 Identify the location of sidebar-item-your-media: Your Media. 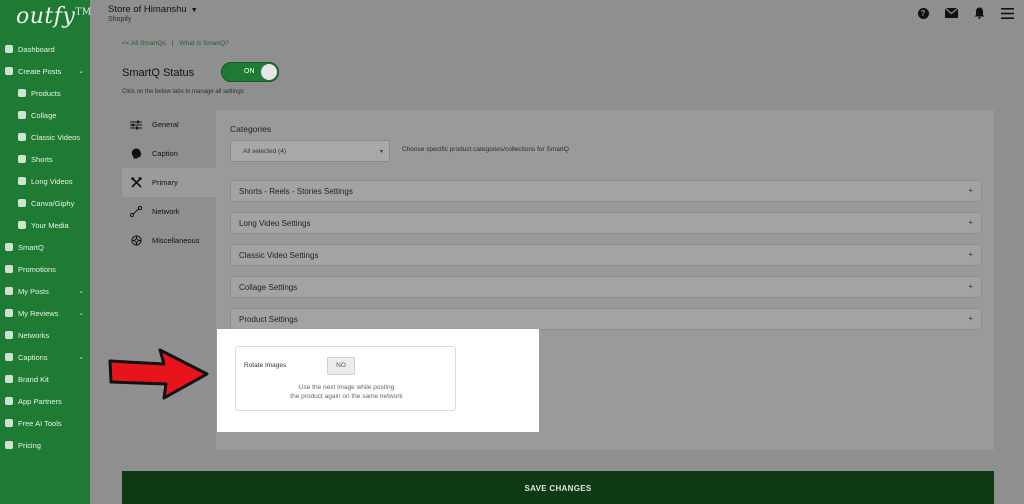
(45, 225).